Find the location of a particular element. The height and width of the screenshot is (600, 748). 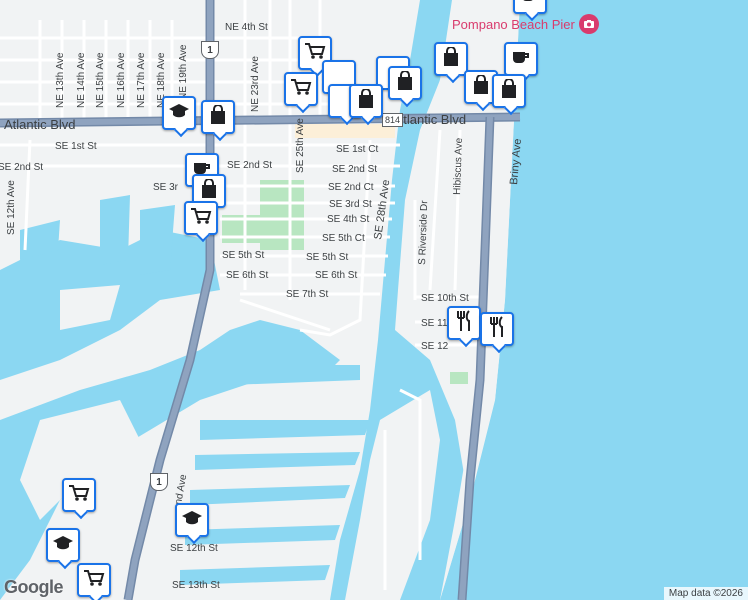

label-ne-15th-ave: NE 15th Ave is located at coordinates (100, 80).